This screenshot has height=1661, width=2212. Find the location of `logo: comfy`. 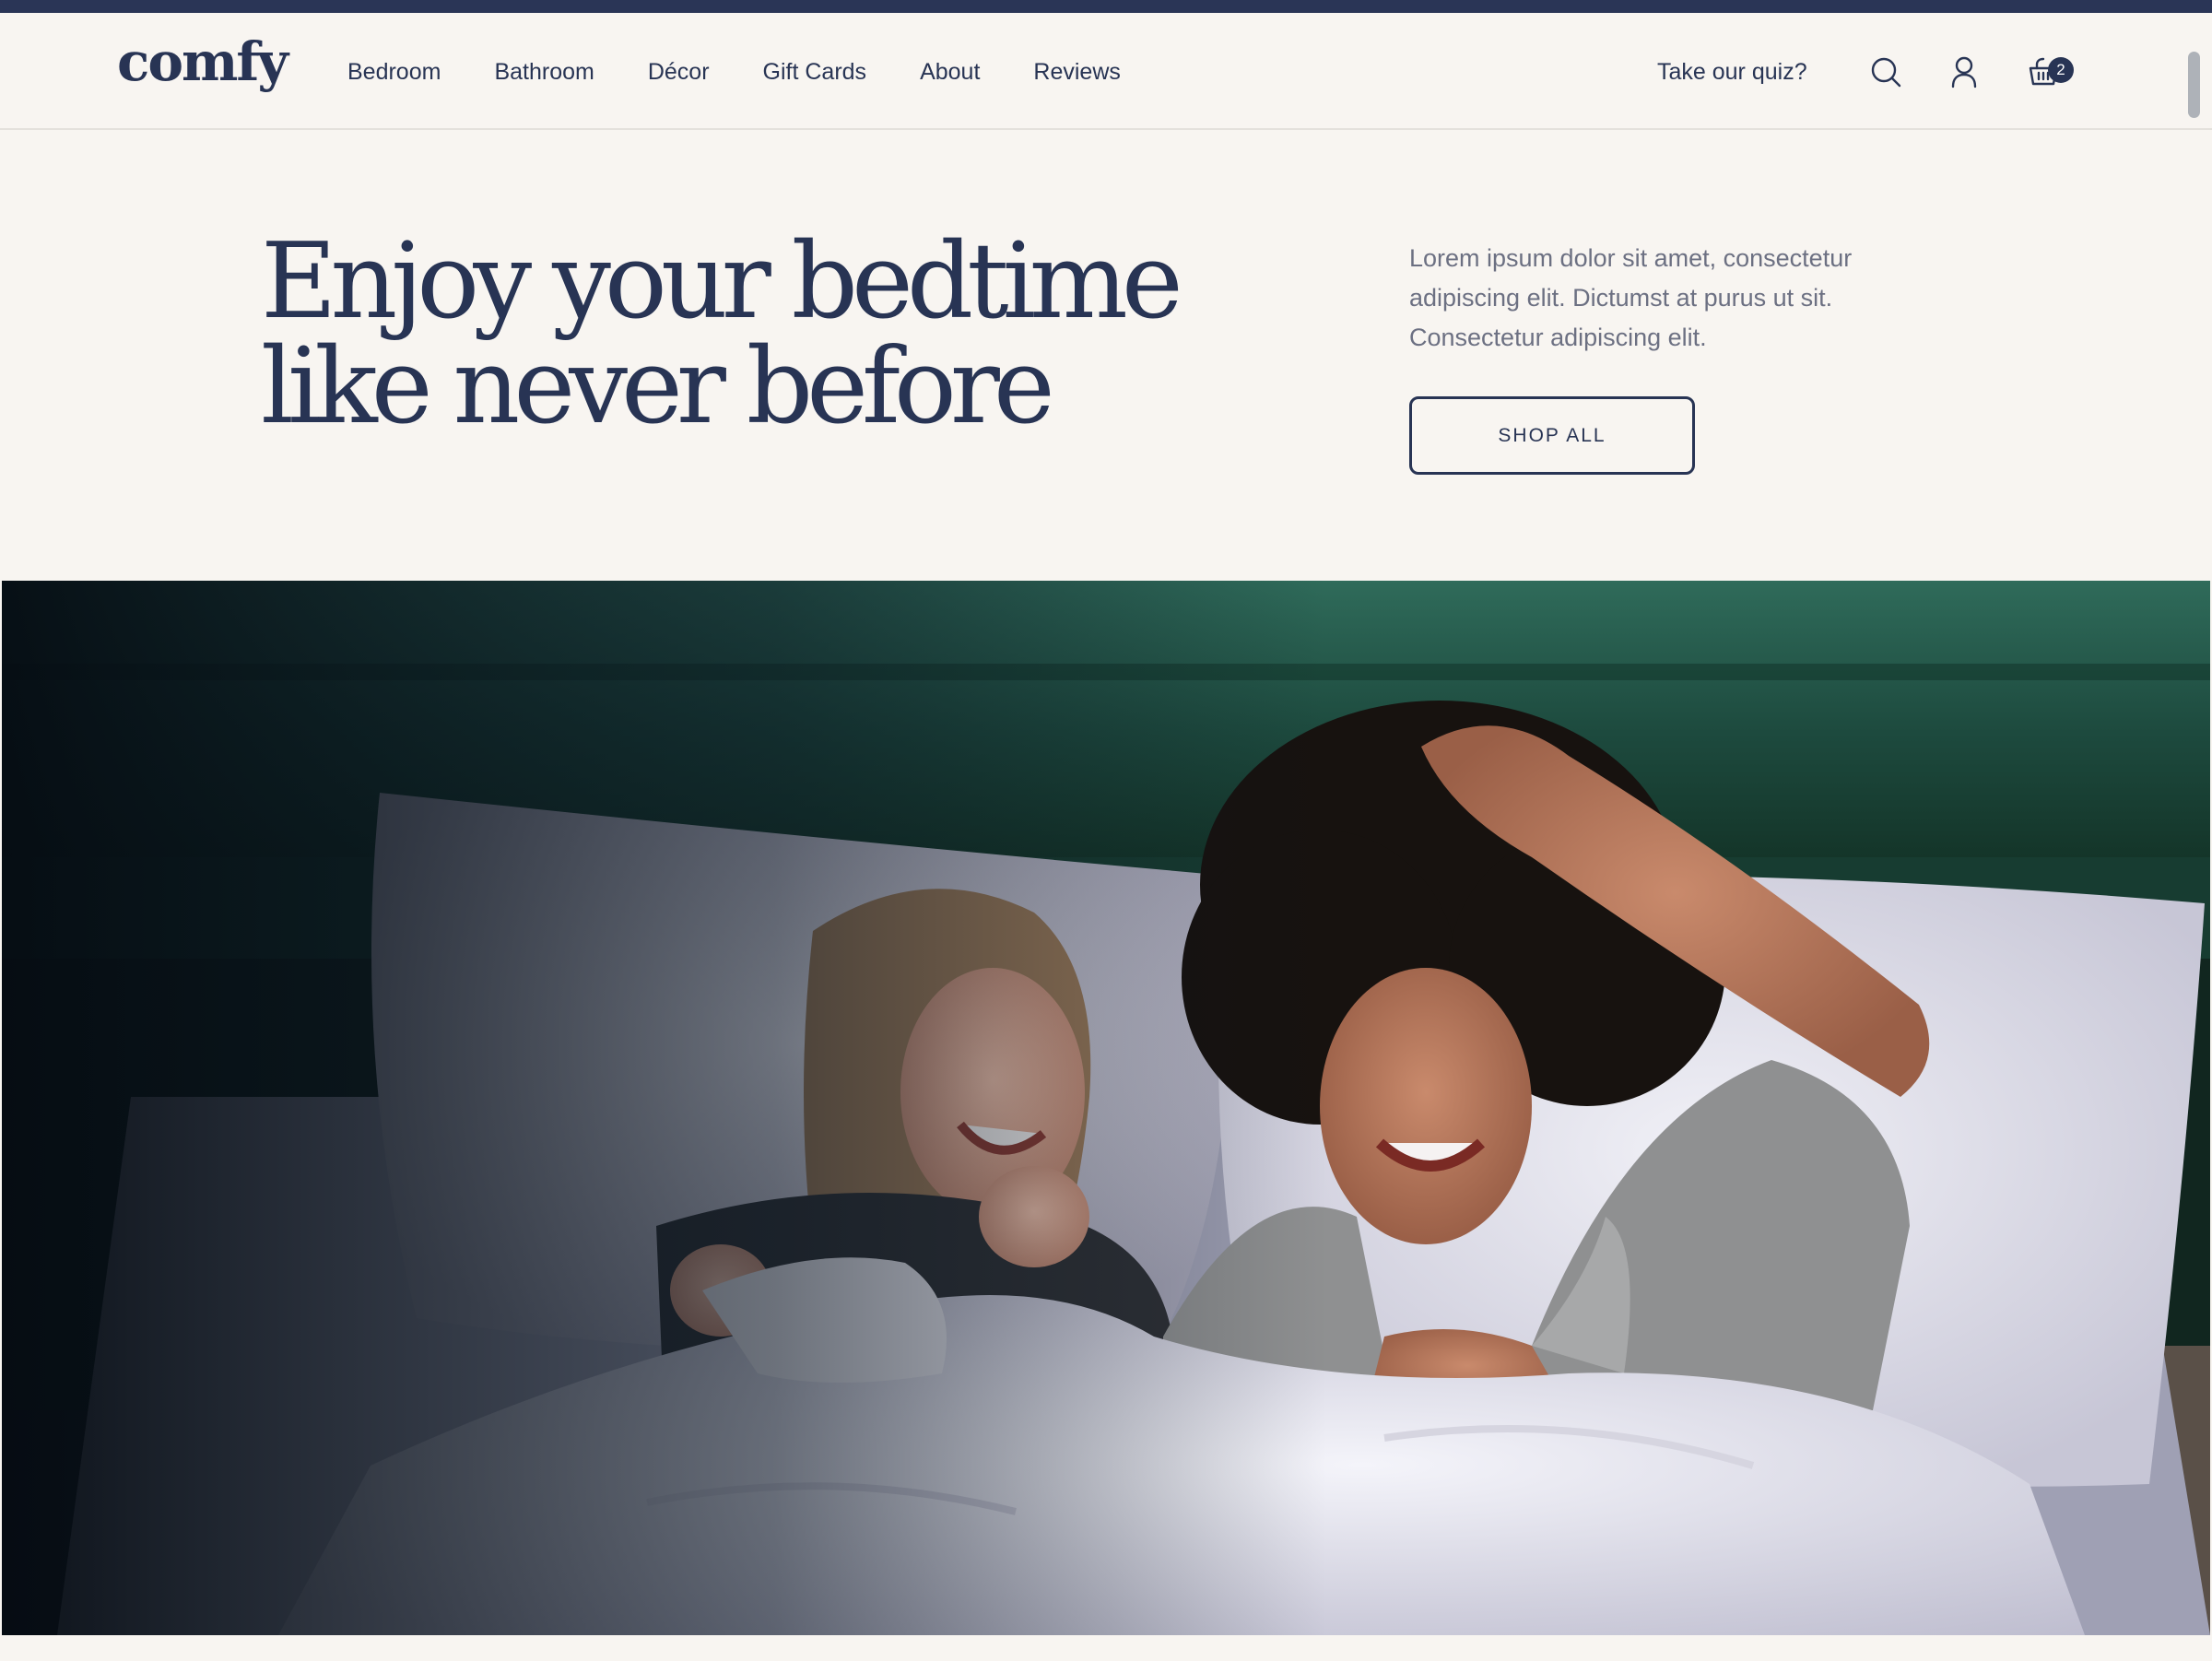

logo: comfy is located at coordinates (202, 62).